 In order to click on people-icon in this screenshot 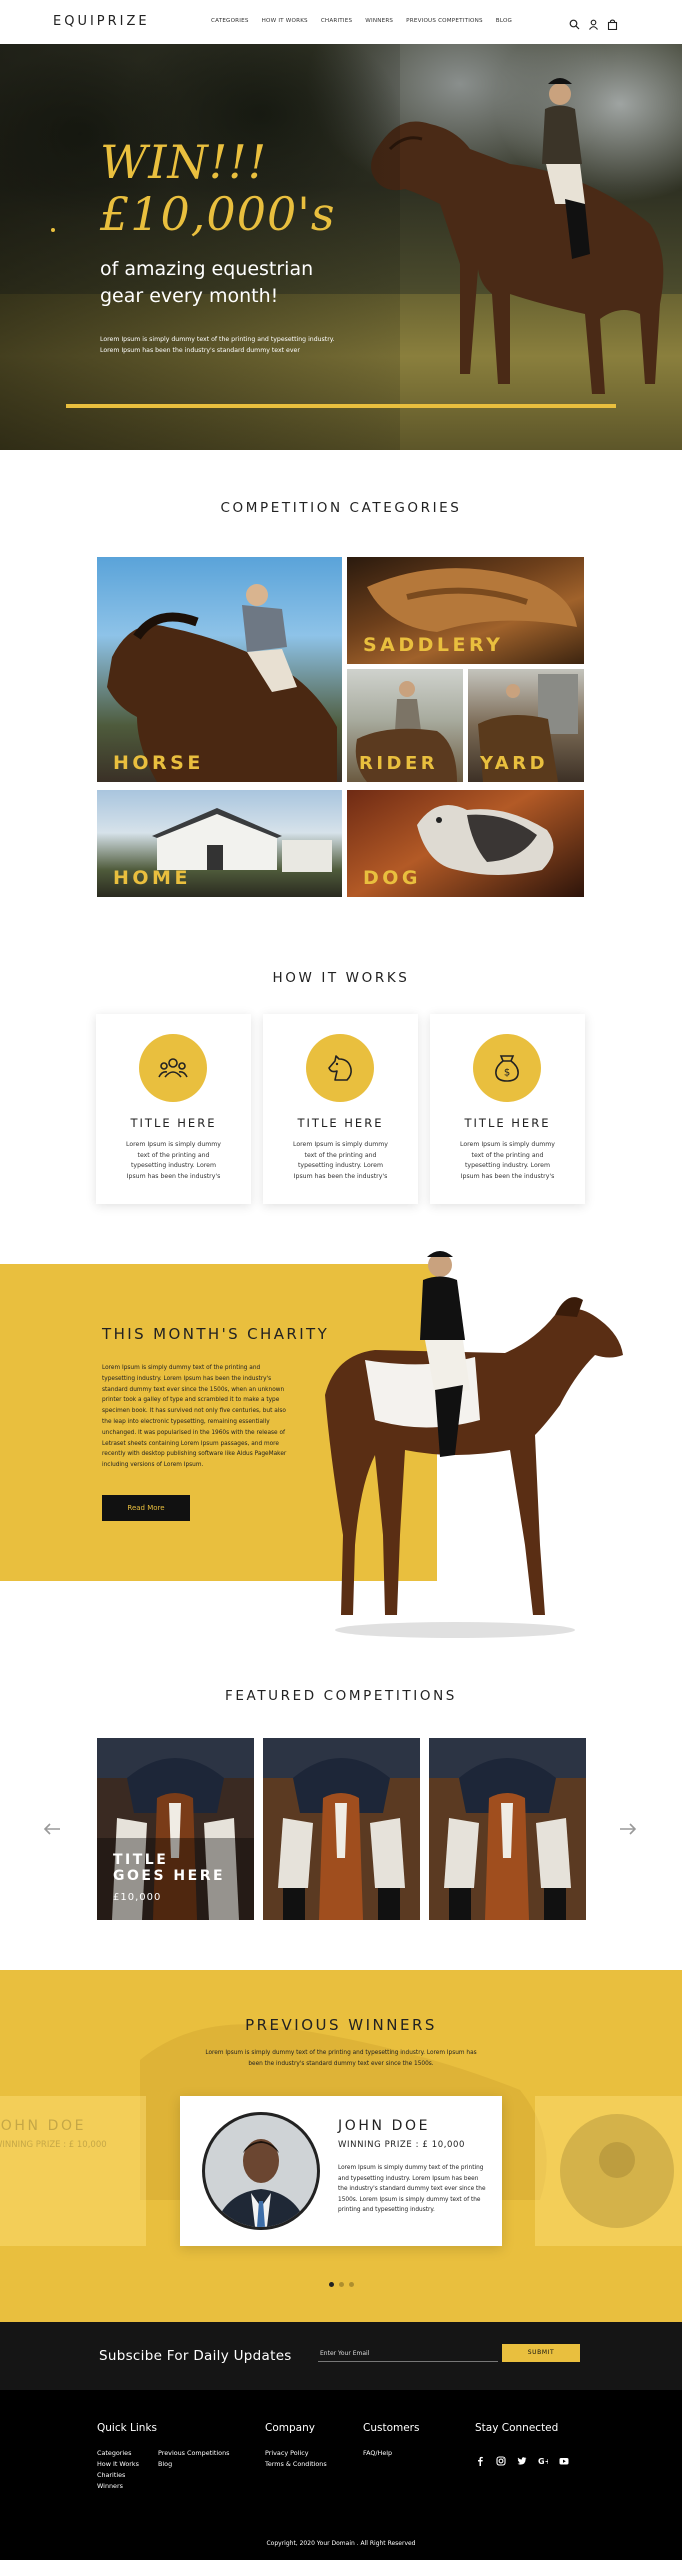, I will do `click(173, 1068)`.